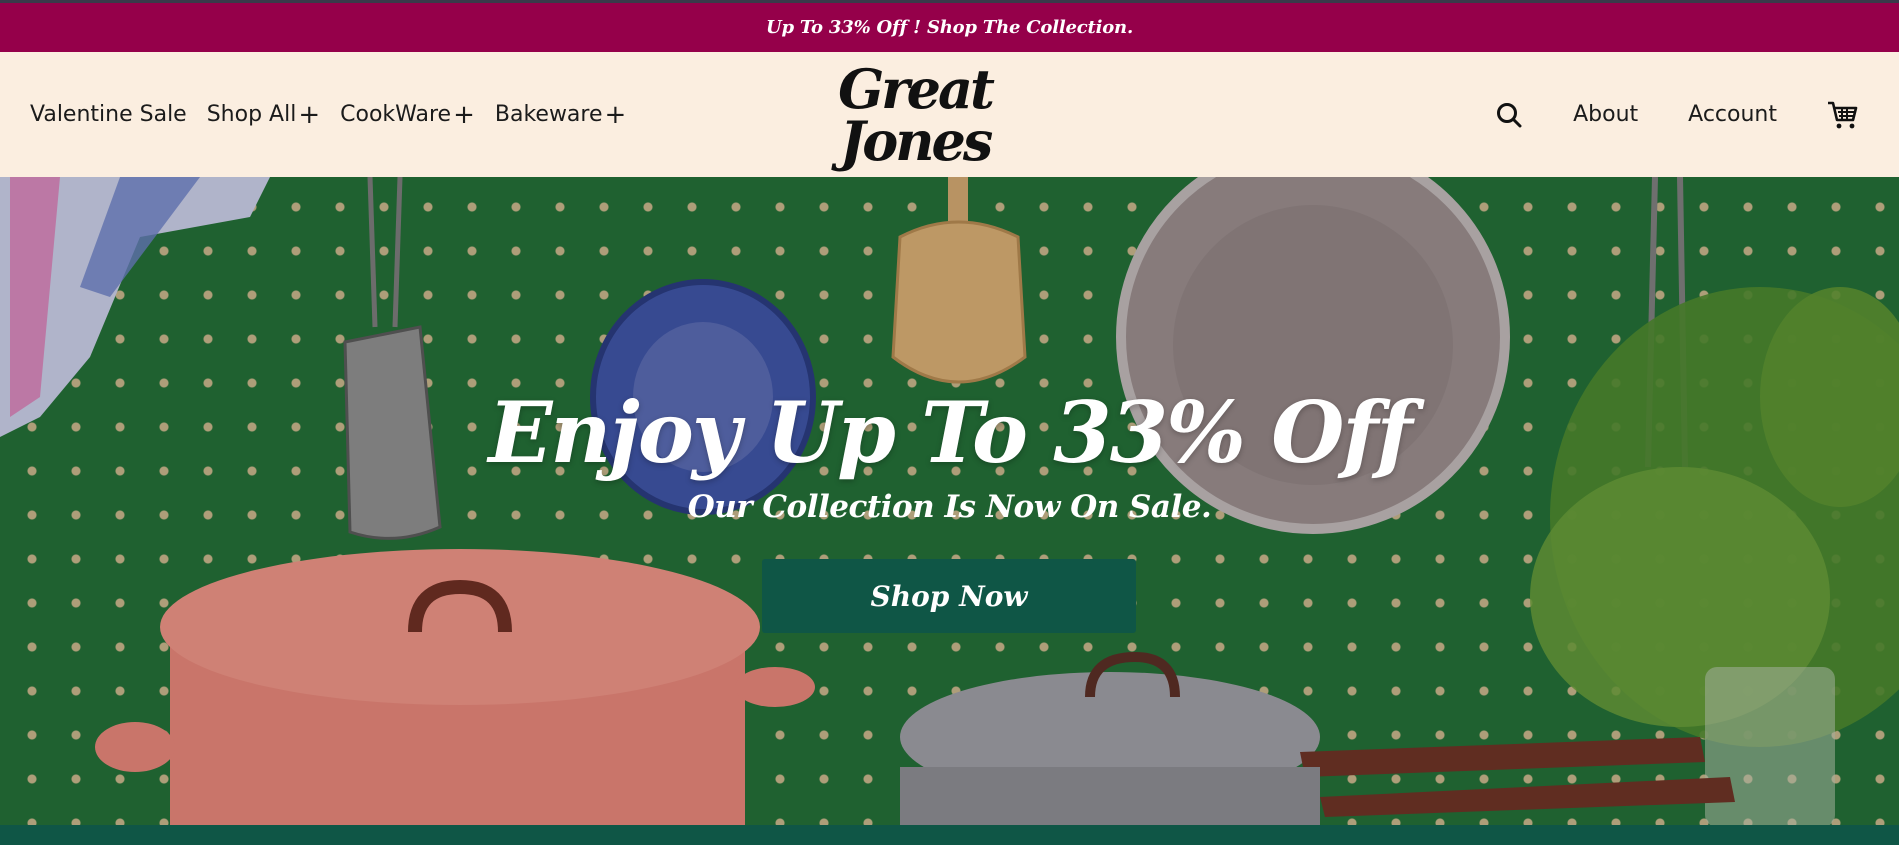 This screenshot has width=1899, height=845. Describe the element at coordinates (949, 596) in the screenshot. I see `shop-now-button: Shop Now` at that location.